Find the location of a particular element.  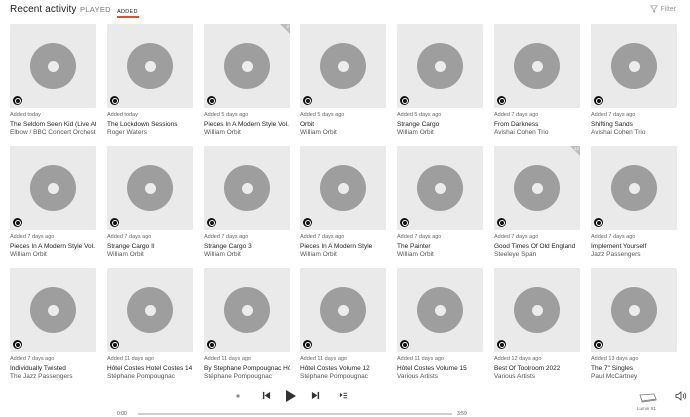

album-title: Pieces In A Modern Style is located at coordinates (343, 246).